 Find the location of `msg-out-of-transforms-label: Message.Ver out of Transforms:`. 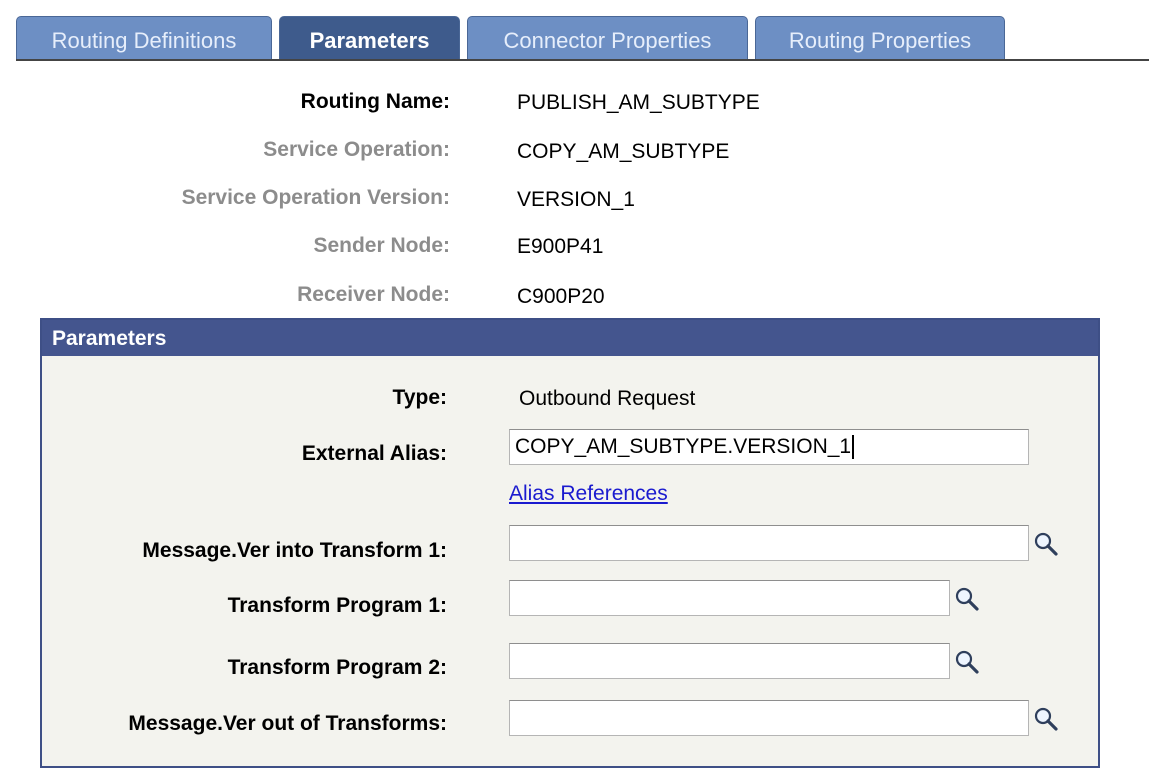

msg-out-of-transforms-label: Message.Ver out of Transforms: is located at coordinates (287, 723).